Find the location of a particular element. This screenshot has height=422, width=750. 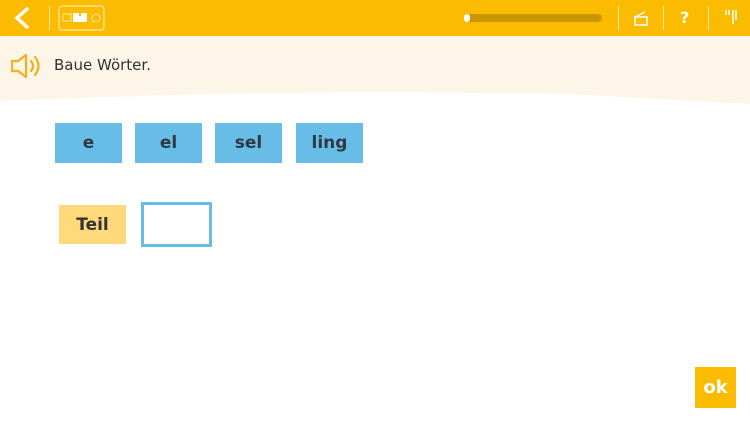

syllable-tile: e is located at coordinates (88, 143).